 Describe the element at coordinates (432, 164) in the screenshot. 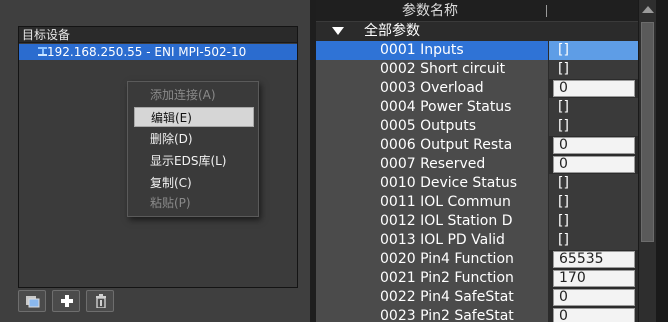

I see `parameter-name: 0007 Reserved` at that location.